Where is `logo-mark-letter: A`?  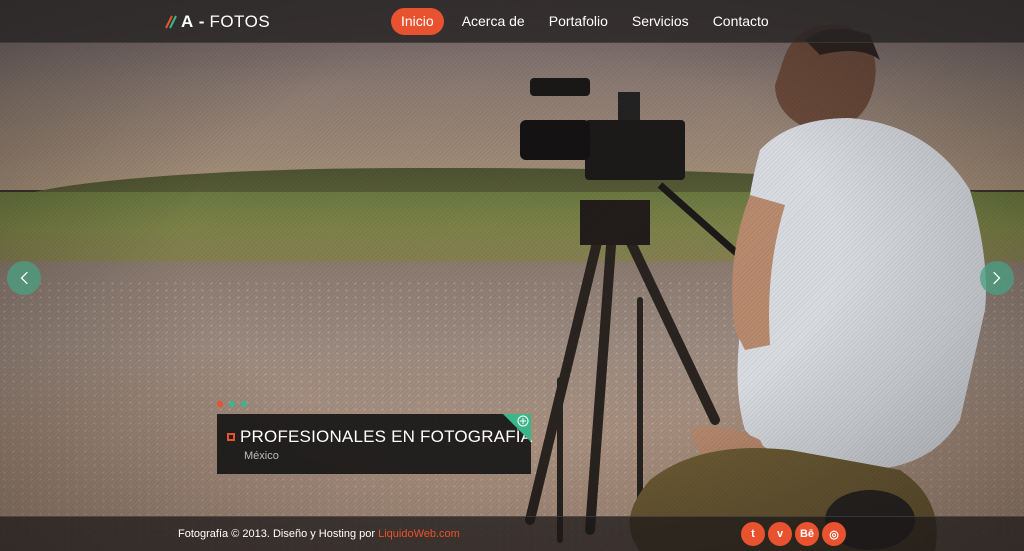 logo-mark-letter: A is located at coordinates (187, 21).